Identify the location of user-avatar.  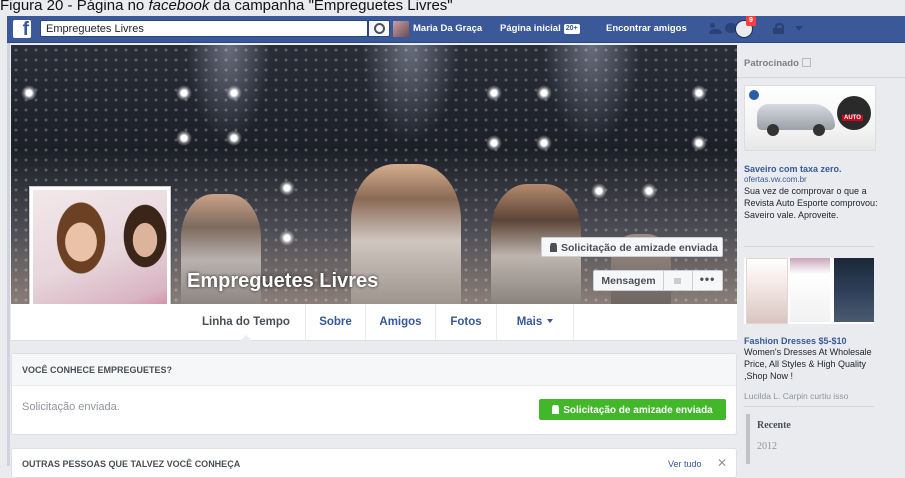
(401, 29).